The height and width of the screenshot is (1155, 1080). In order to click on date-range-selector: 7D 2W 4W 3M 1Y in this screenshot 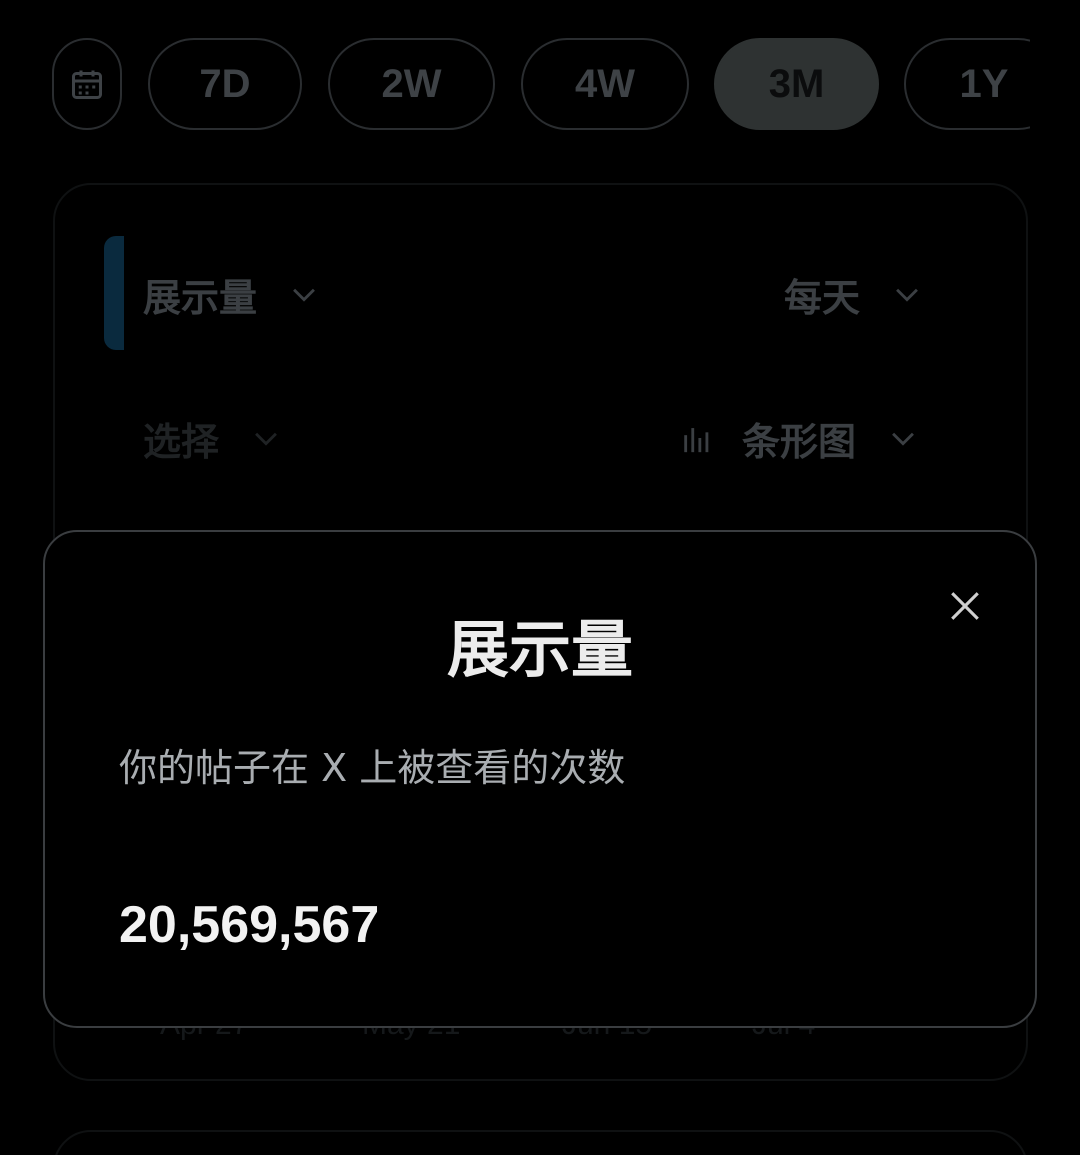, I will do `click(515, 86)`.